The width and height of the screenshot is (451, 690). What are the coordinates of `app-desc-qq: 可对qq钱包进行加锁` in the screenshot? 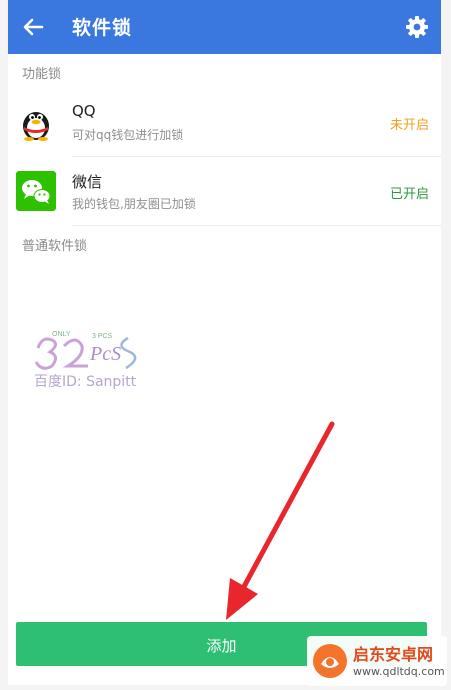 It's located at (128, 135).